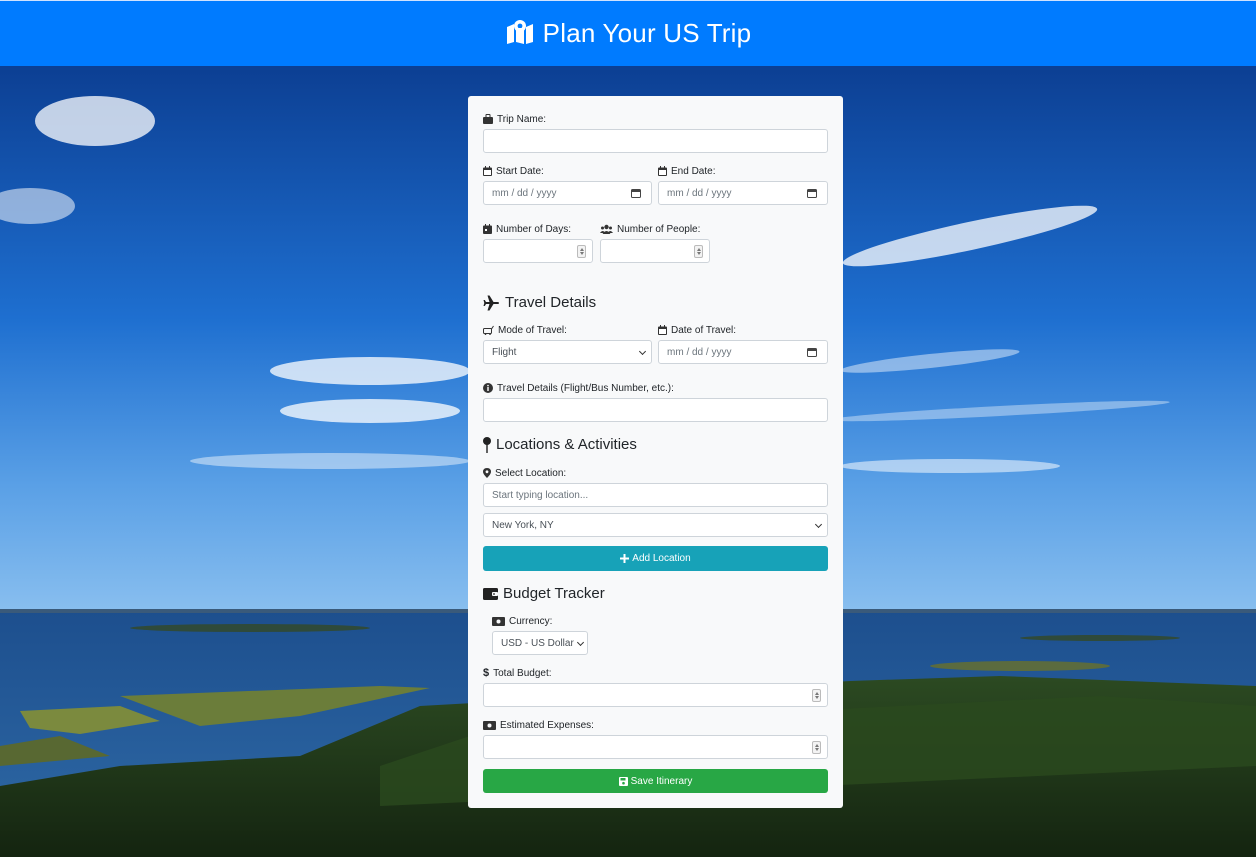  What do you see at coordinates (490, 594) in the screenshot?
I see `wallet-icon` at bounding box center [490, 594].